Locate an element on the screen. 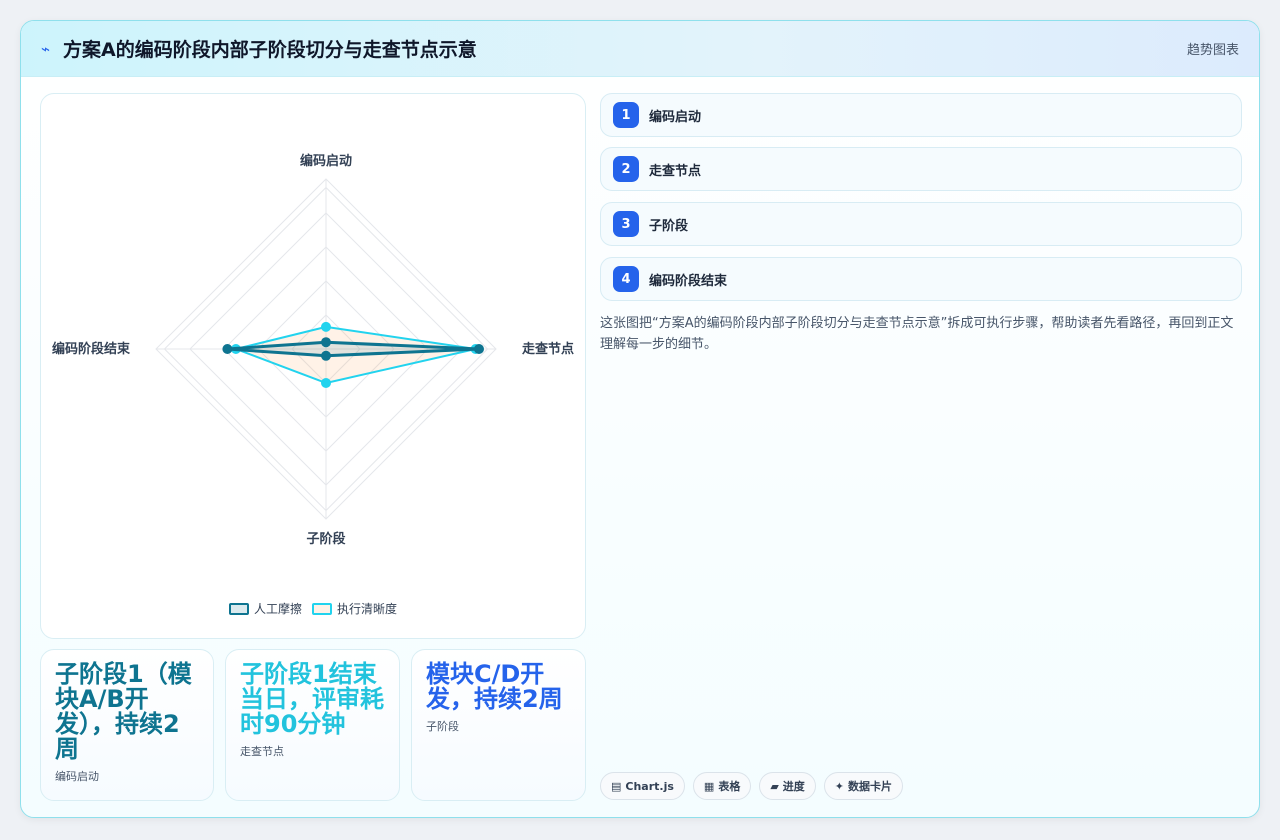  tag-label: 进度 is located at coordinates (793, 786).